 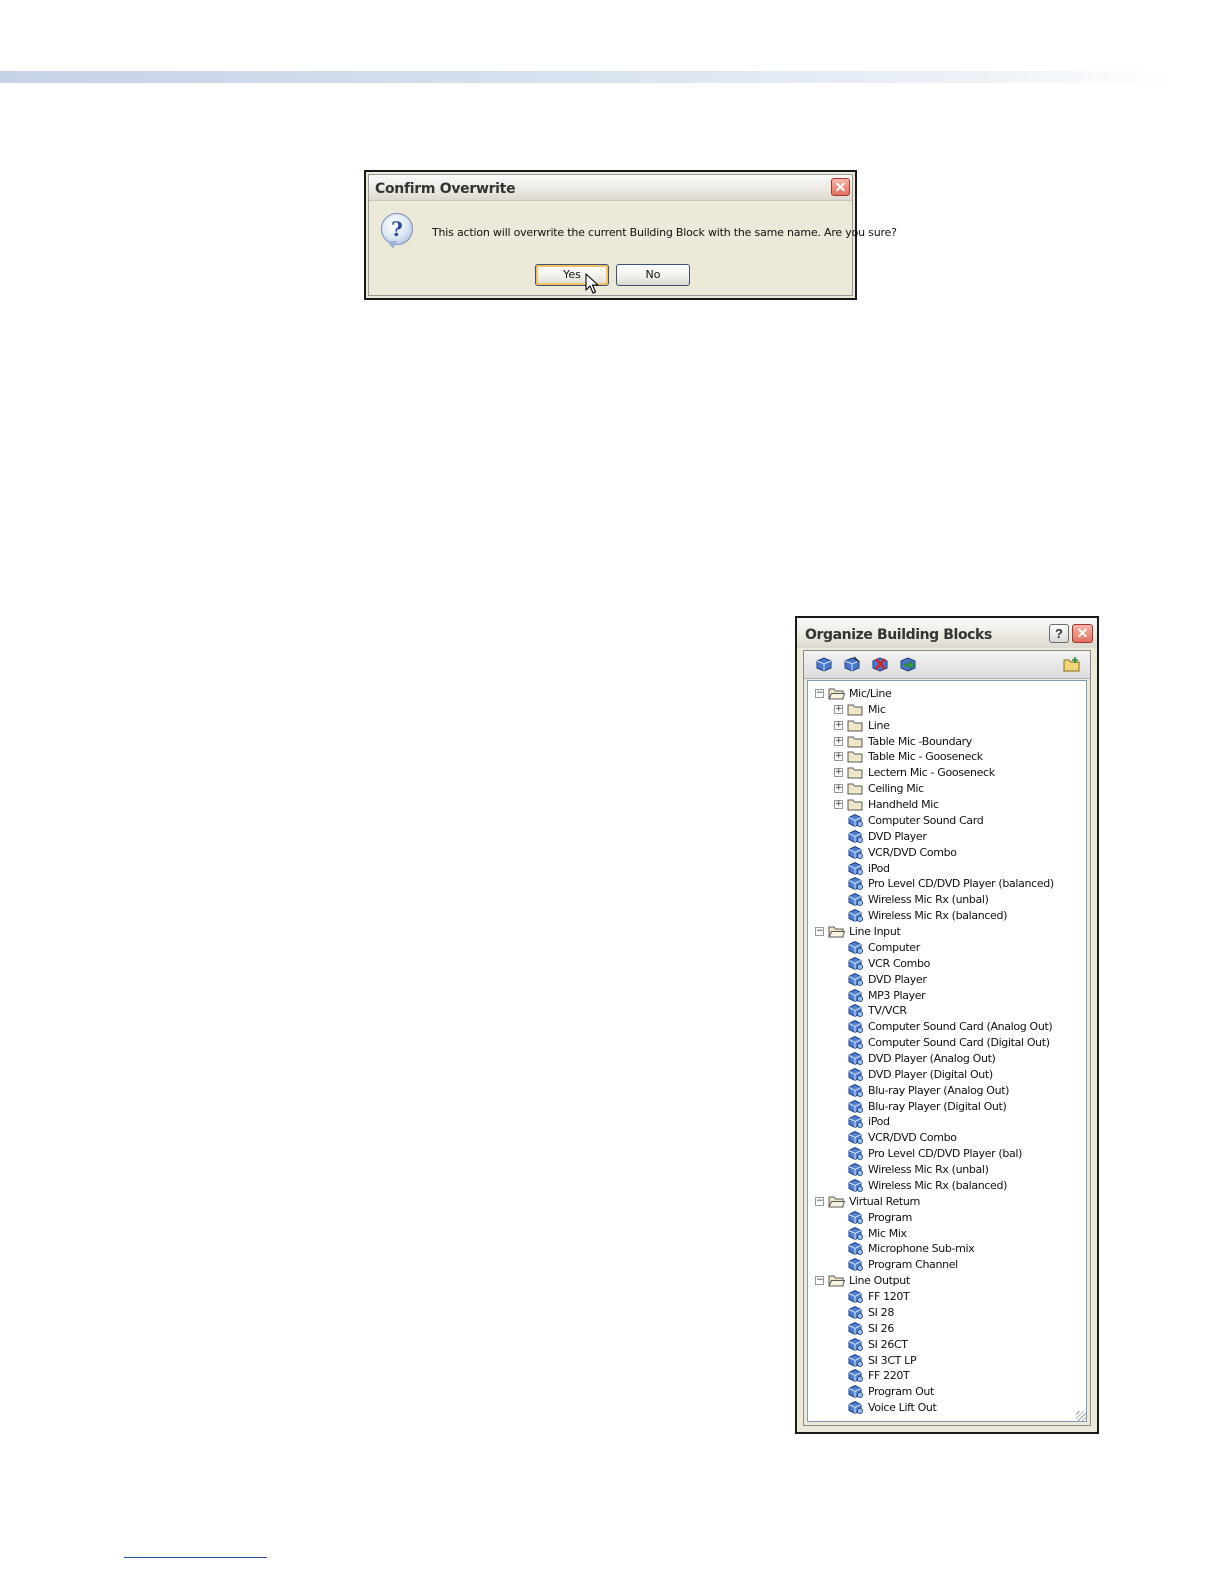 What do you see at coordinates (877, 709) in the screenshot?
I see `tree-item-label: Mic` at bounding box center [877, 709].